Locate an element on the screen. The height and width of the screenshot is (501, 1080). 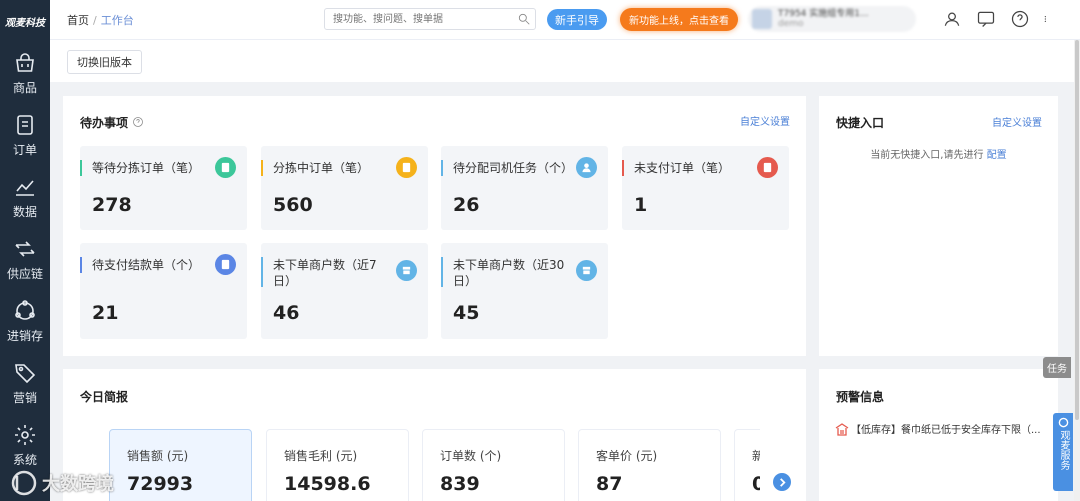
stat-card: 订单数 (个) 839 is located at coordinates (493, 465).